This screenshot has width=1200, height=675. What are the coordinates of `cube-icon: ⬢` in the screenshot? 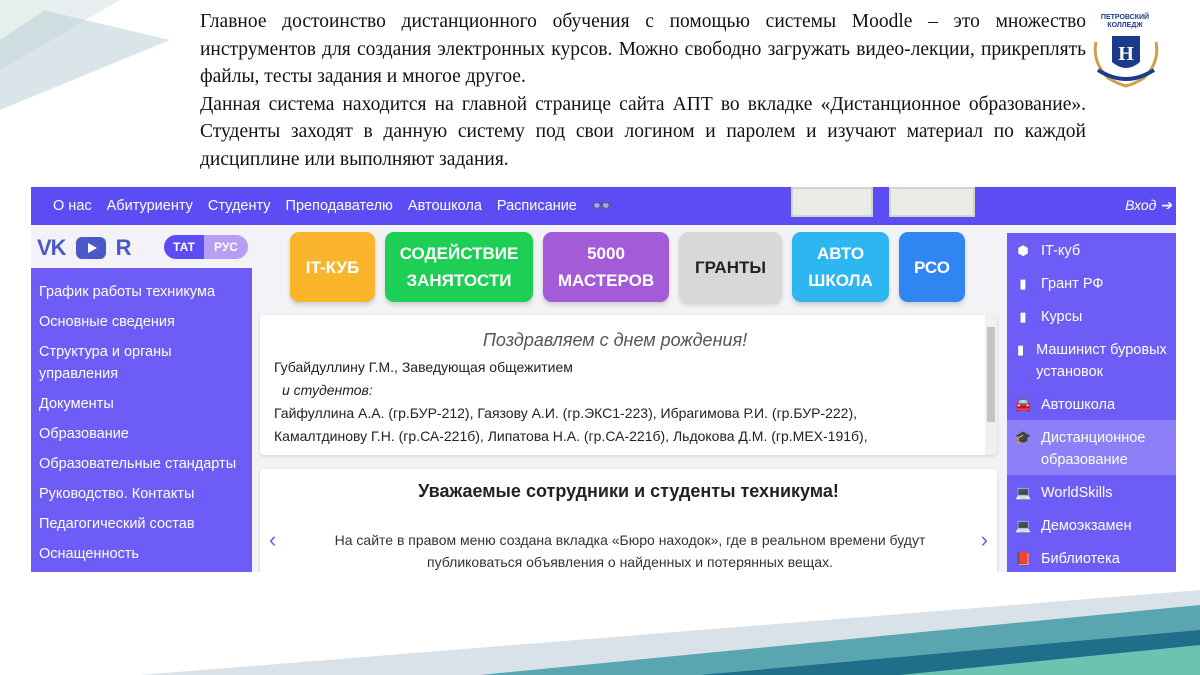 It's located at (1023, 250).